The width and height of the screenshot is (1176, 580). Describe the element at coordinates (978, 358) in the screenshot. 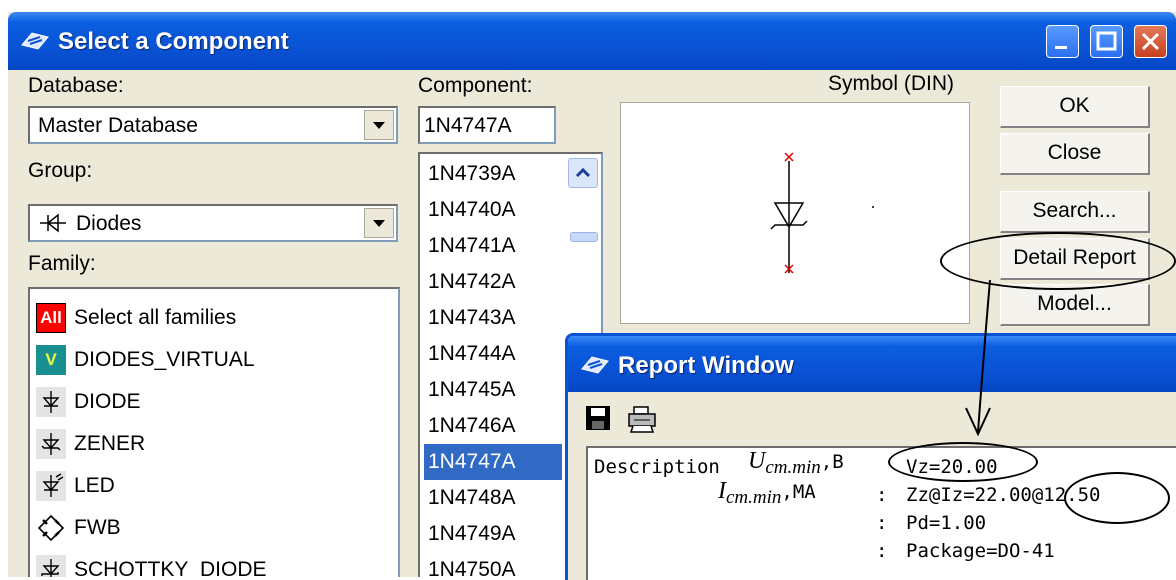

I see `annotation-arrow-icon` at that location.